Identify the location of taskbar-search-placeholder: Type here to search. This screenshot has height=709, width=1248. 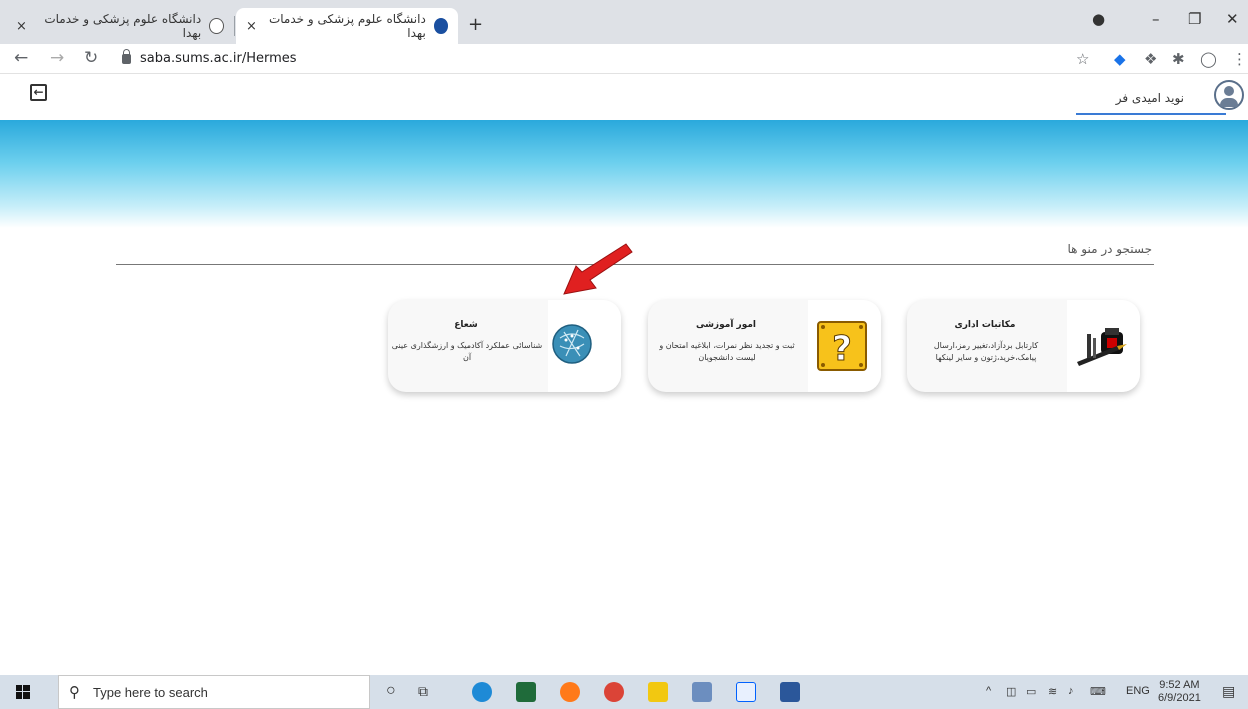
(150, 692).